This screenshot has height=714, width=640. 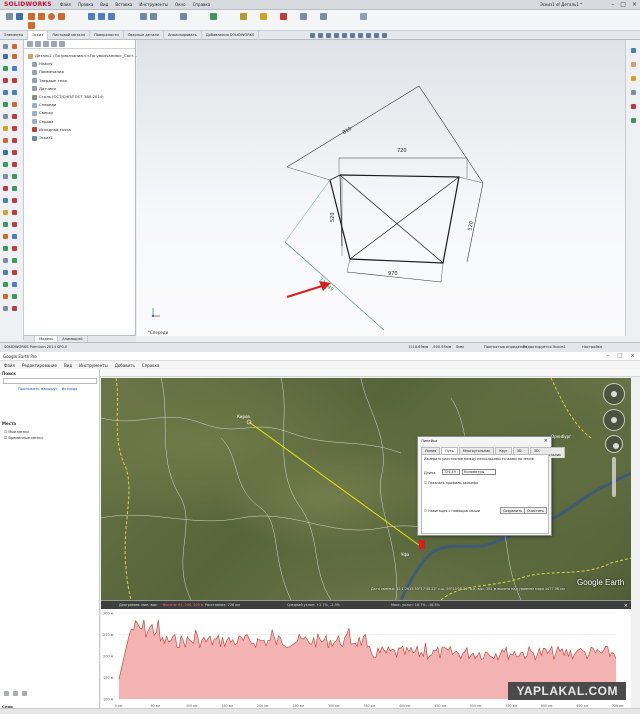 I want to click on move-down-icon, so click(x=24, y=693).